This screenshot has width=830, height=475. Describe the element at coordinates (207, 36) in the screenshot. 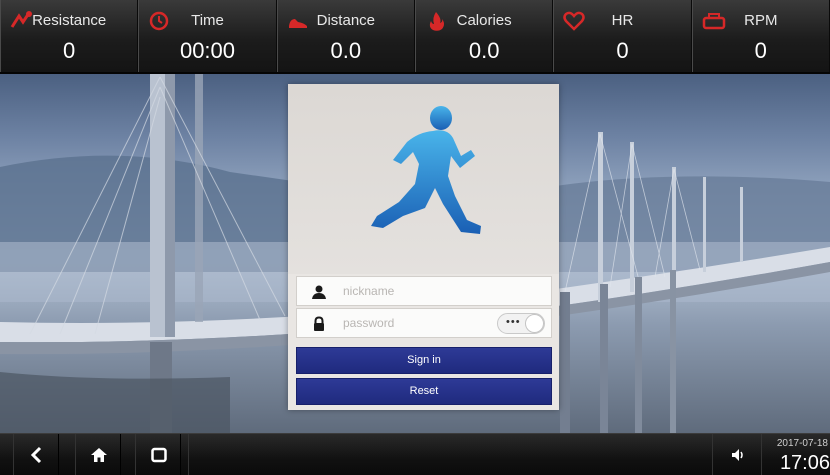

I see `metric-time: Time 00:00` at that location.